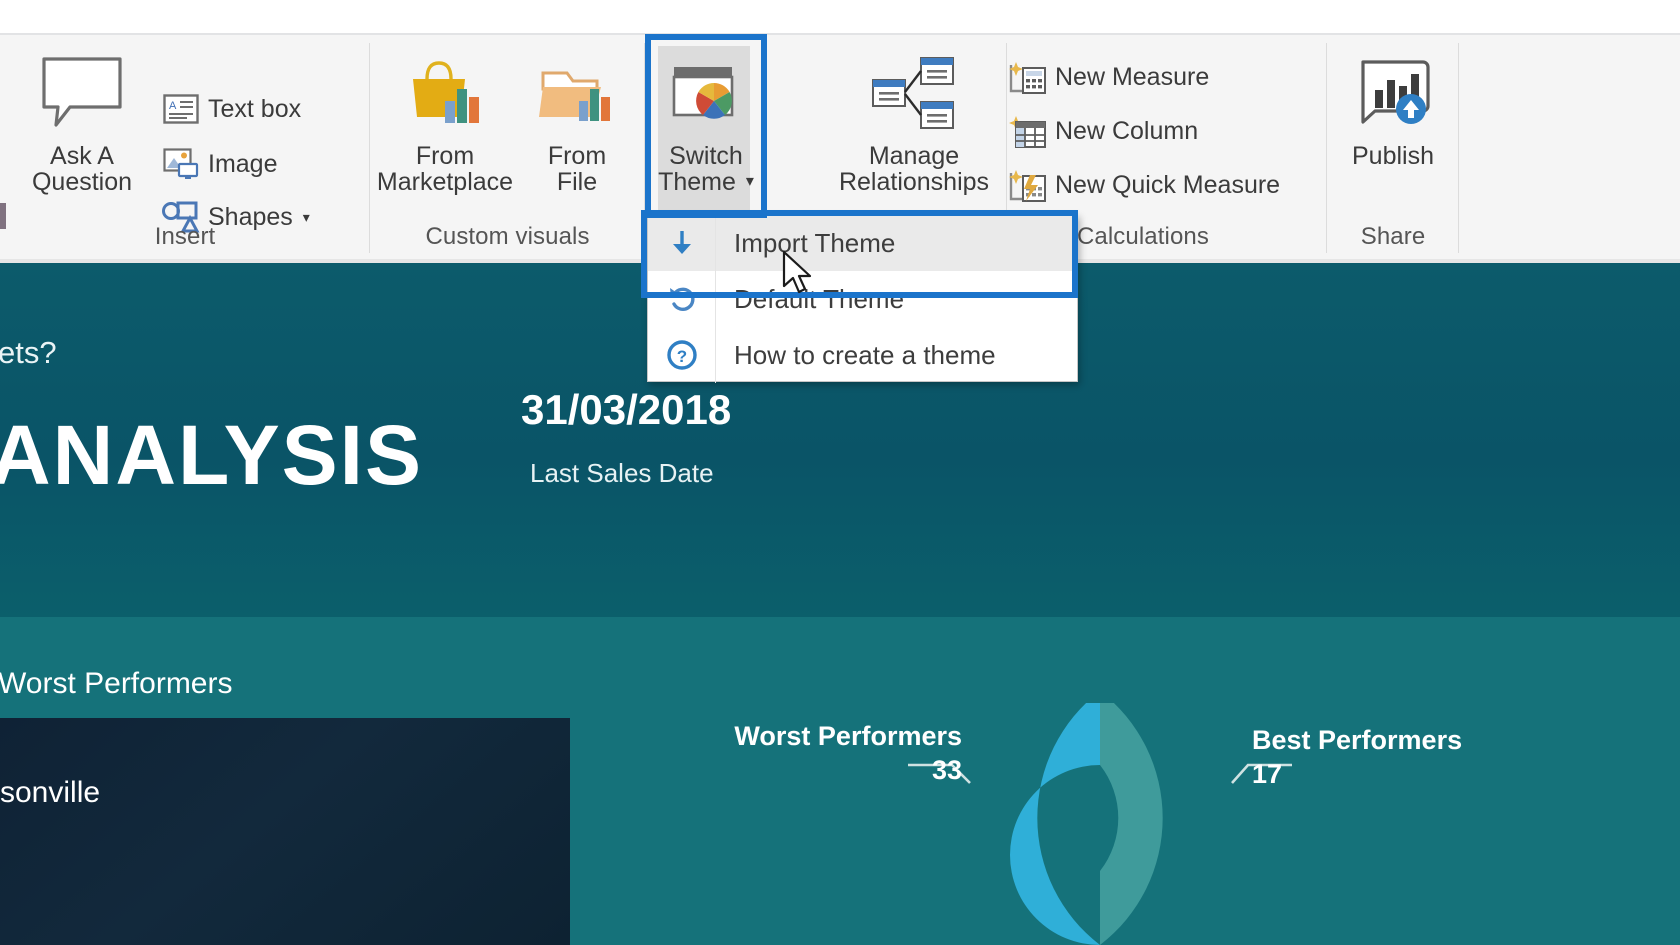 The height and width of the screenshot is (945, 1680). Describe the element at coordinates (1357, 740) in the screenshot. I see `donut-label-best-text: Best Performers` at that location.